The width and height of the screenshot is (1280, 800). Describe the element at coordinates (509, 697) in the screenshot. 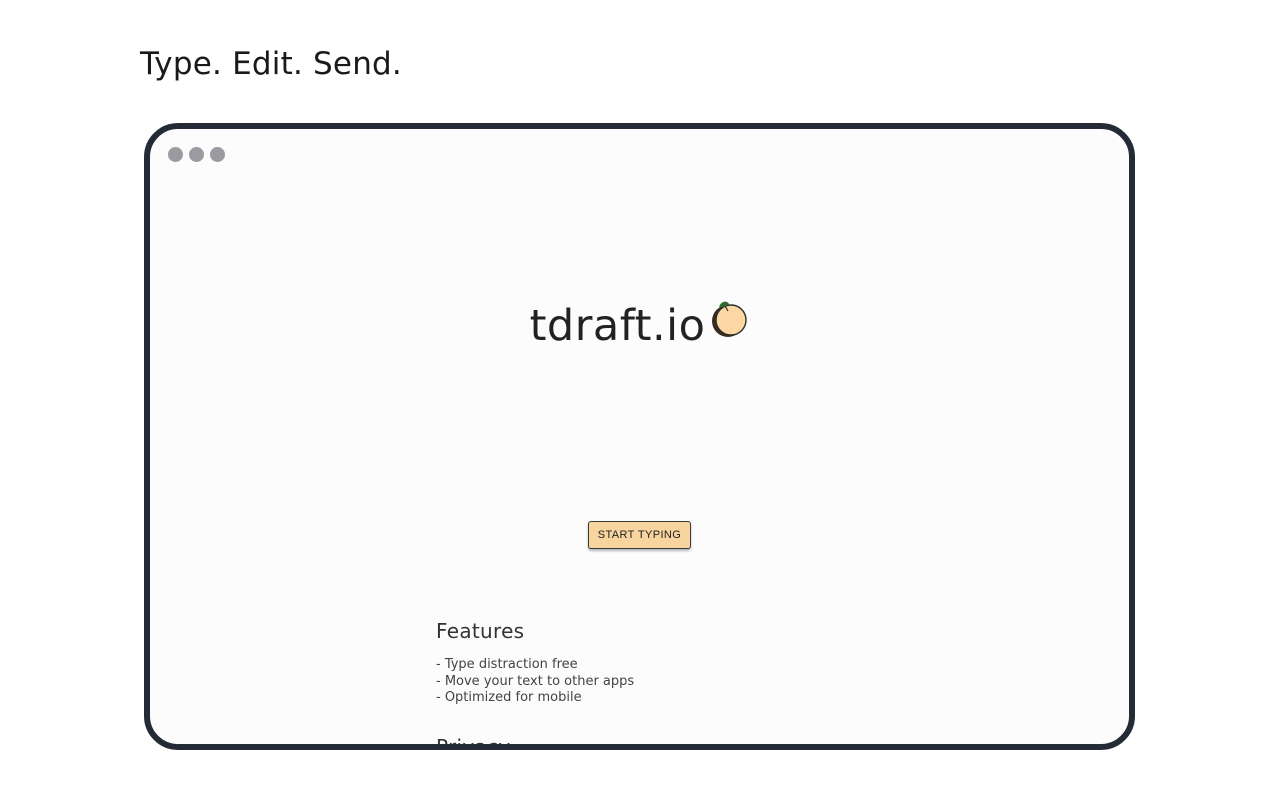

I see `list-item: - Optimized for mobile` at that location.